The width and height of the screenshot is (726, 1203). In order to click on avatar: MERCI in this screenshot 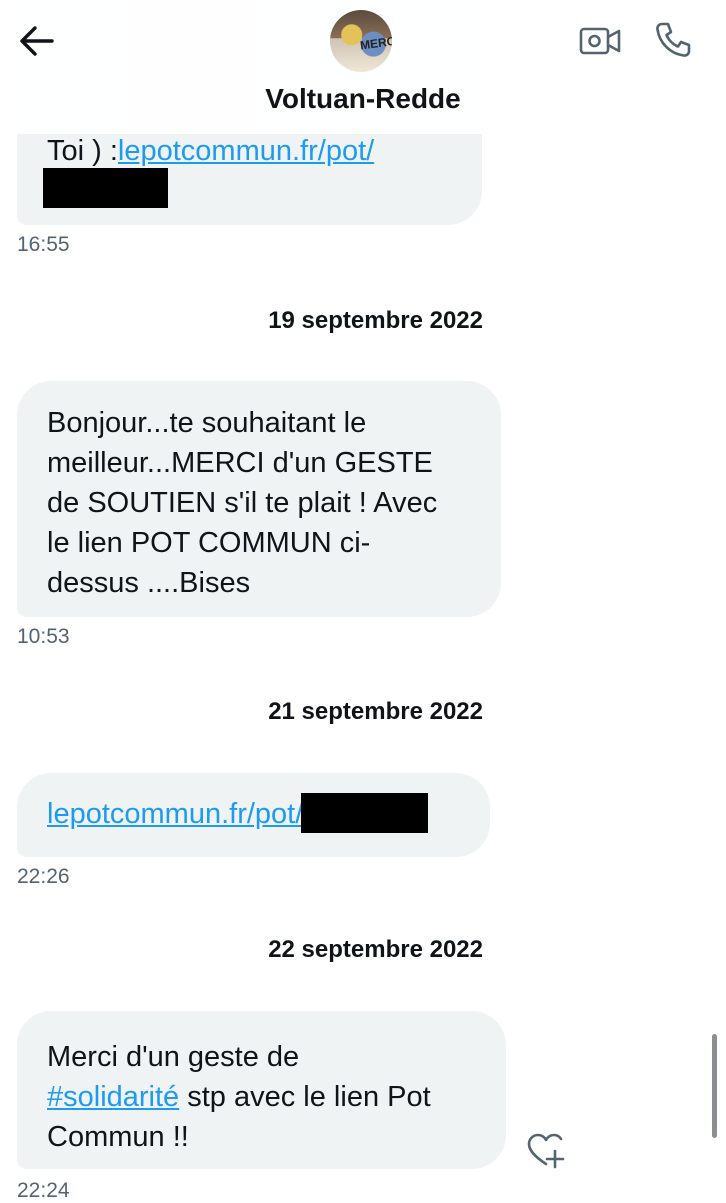, I will do `click(361, 41)`.